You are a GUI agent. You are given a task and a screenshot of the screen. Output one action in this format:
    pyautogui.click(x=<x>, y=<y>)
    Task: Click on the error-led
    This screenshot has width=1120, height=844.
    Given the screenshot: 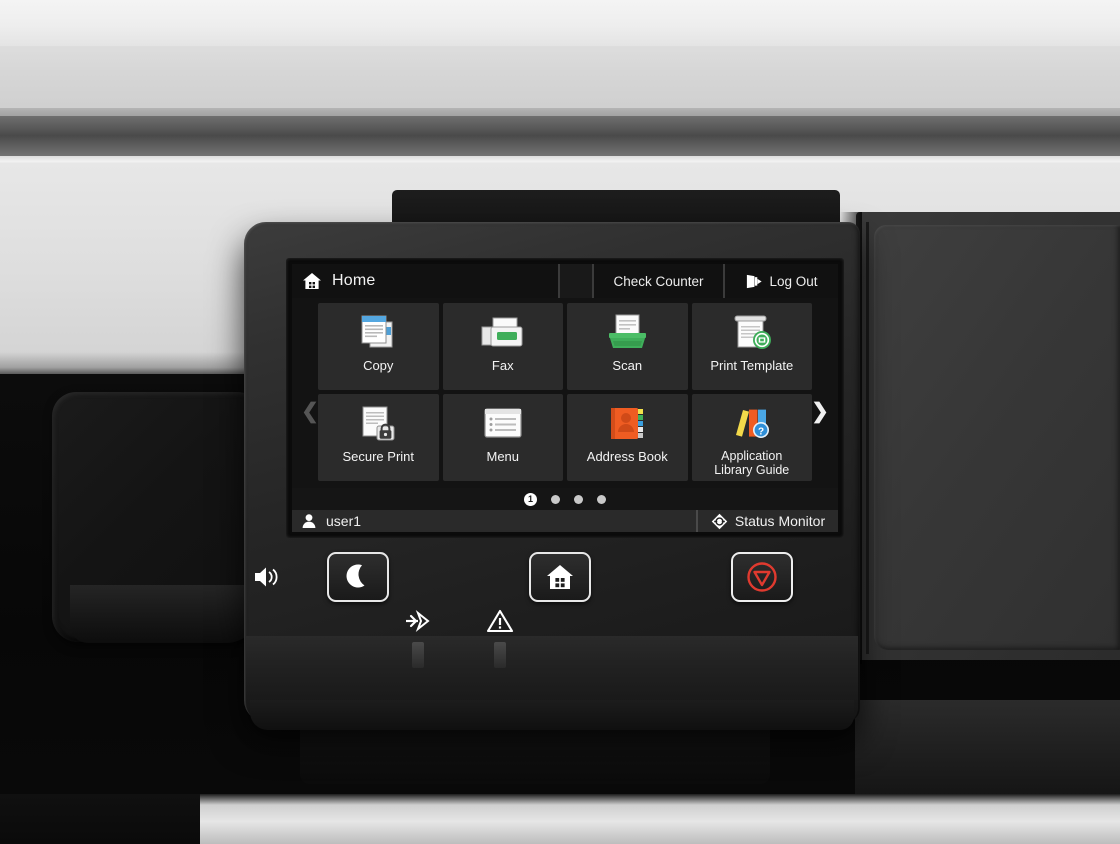 What is the action you would take?
    pyautogui.click(x=500, y=621)
    